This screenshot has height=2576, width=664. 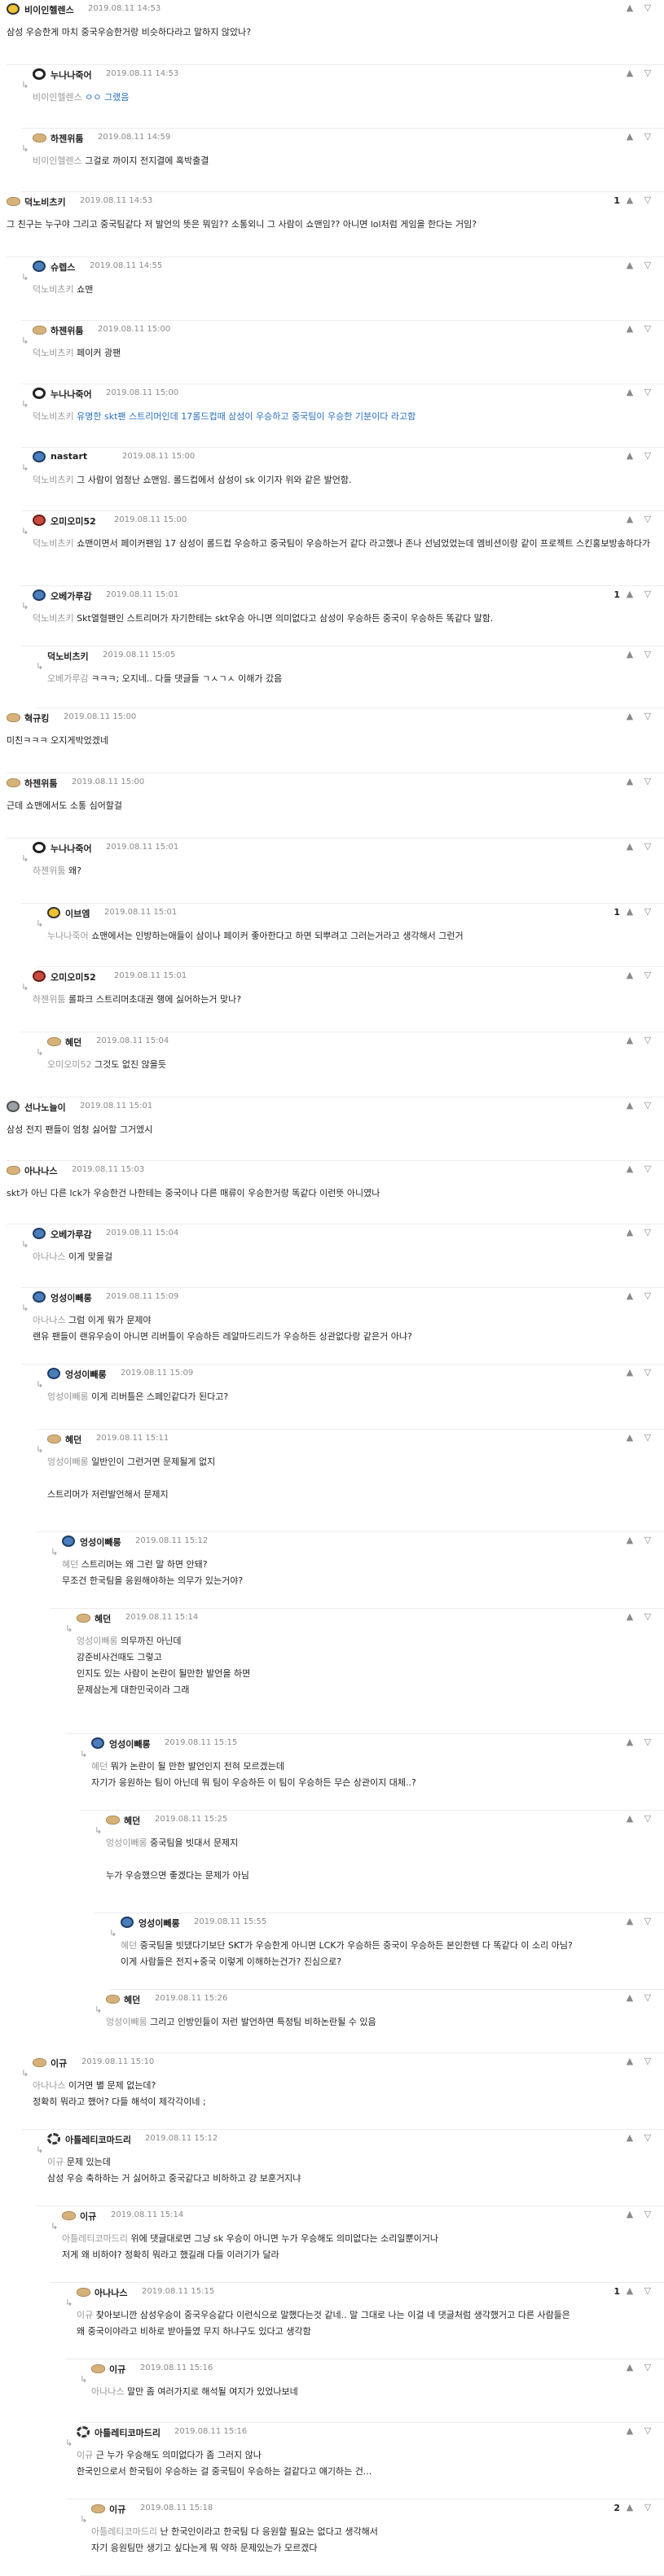 What do you see at coordinates (57, 97) in the screenshot?
I see `mention-link: 비이인헬렌스` at bounding box center [57, 97].